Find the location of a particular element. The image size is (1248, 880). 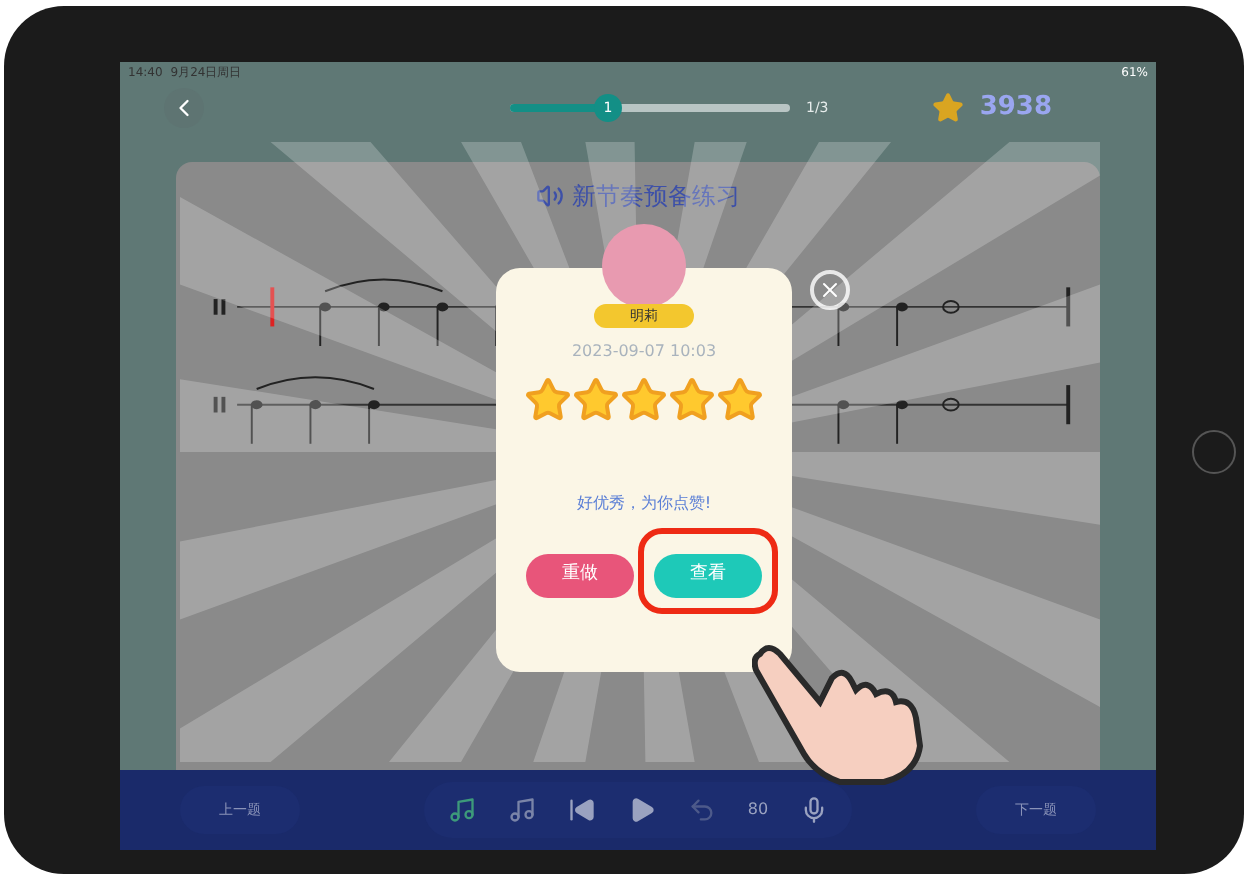

exercise-title: 新节奏预备练习 is located at coordinates (656, 197).